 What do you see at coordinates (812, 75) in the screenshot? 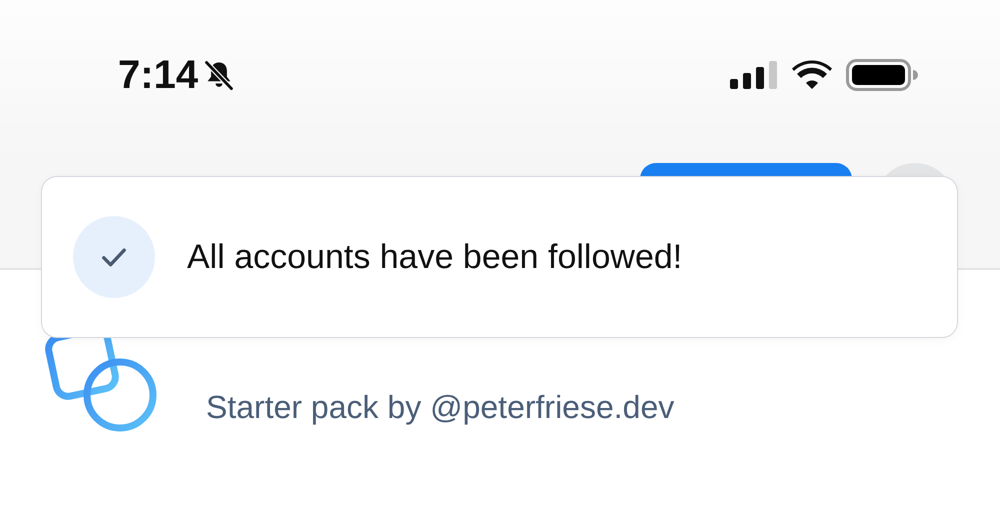
I see `wifi-icon` at bounding box center [812, 75].